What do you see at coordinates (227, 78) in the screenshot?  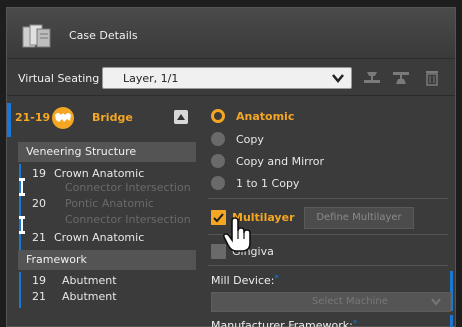 I see `layer-select: Layer, 1/1` at bounding box center [227, 78].